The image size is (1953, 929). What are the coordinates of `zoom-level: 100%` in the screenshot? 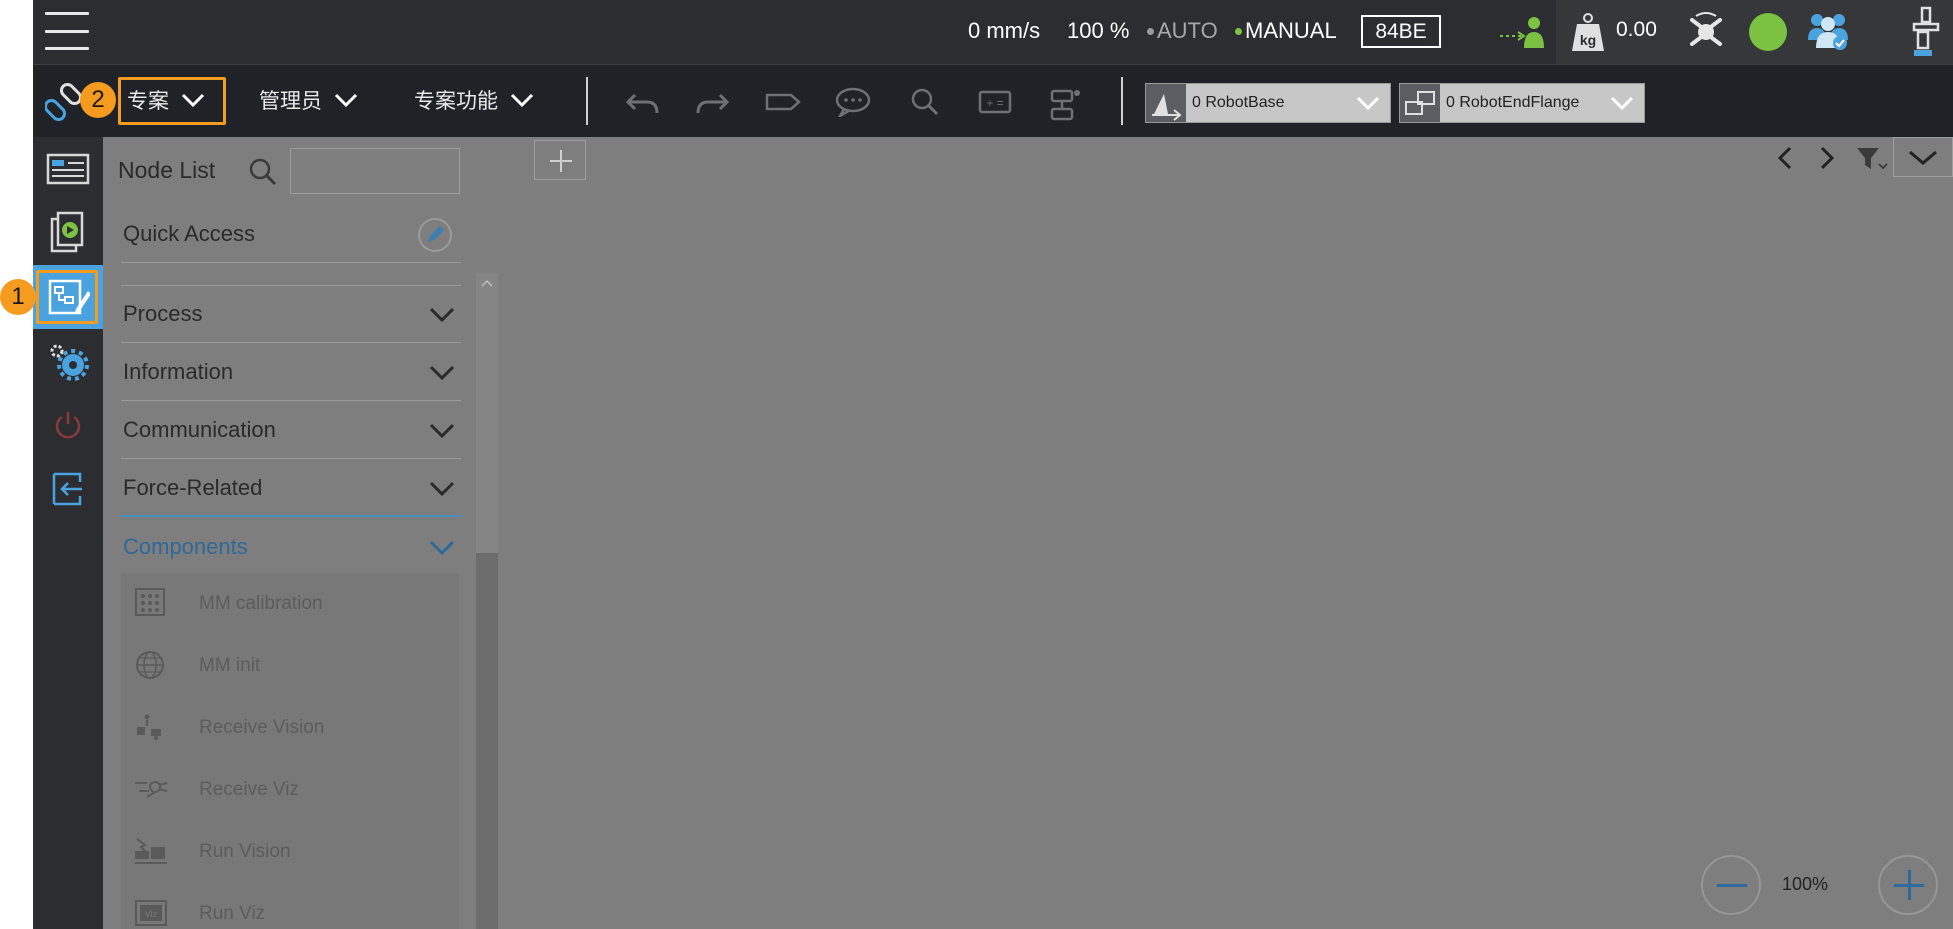 It's located at (1805, 884).